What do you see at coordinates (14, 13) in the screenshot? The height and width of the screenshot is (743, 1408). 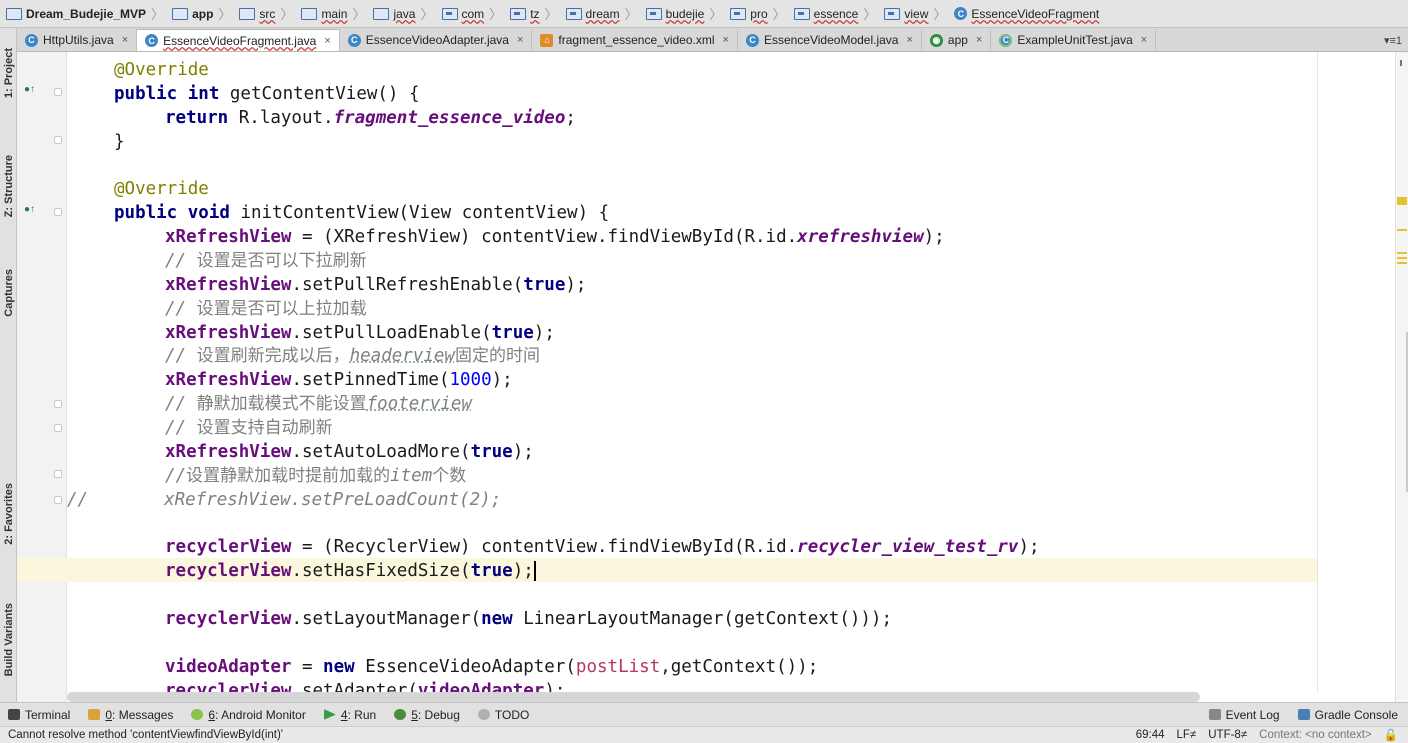 I see `project-folder-icon` at bounding box center [14, 13].